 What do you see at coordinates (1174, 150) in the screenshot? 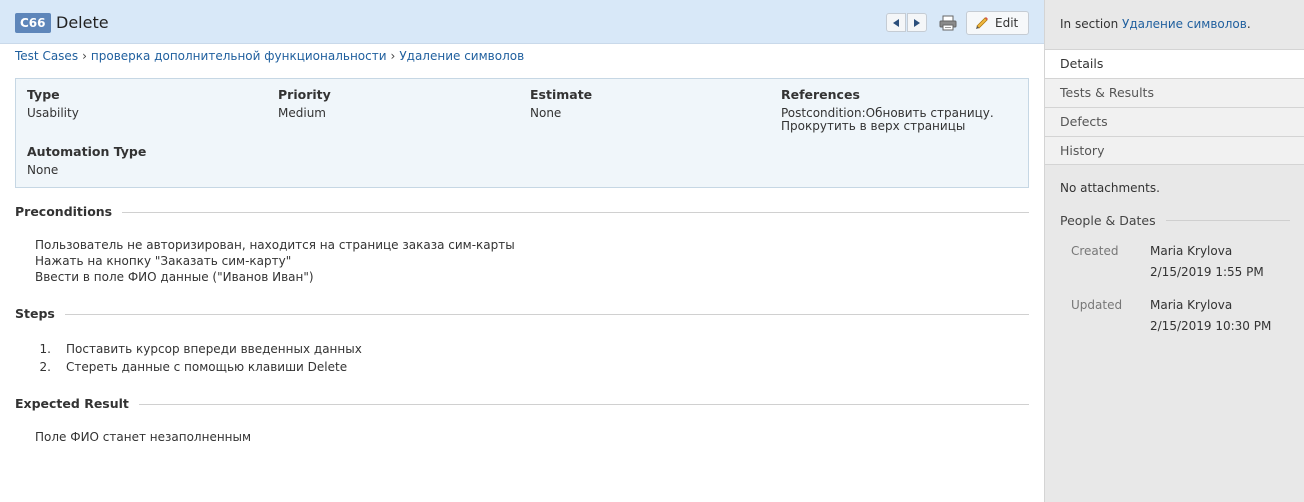
I see `tab-history: History` at bounding box center [1174, 150].